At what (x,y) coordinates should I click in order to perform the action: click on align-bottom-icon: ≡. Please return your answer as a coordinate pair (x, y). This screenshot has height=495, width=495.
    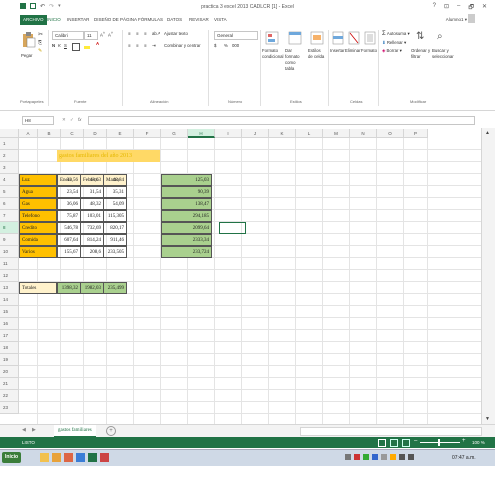
    Looking at the image, I should click on (145, 33).